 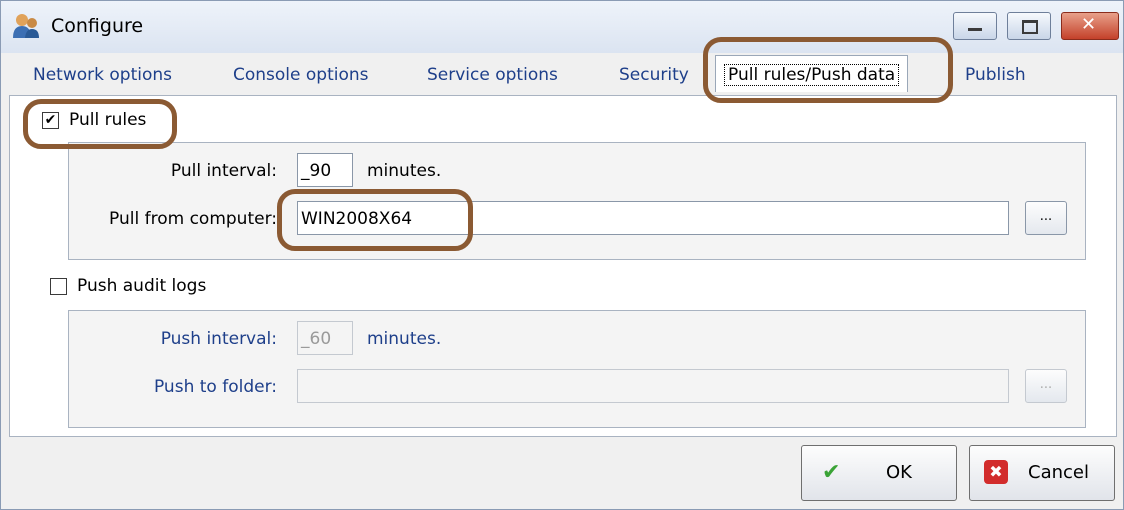 I want to click on pull-interval-unit: minutes., so click(x=404, y=171).